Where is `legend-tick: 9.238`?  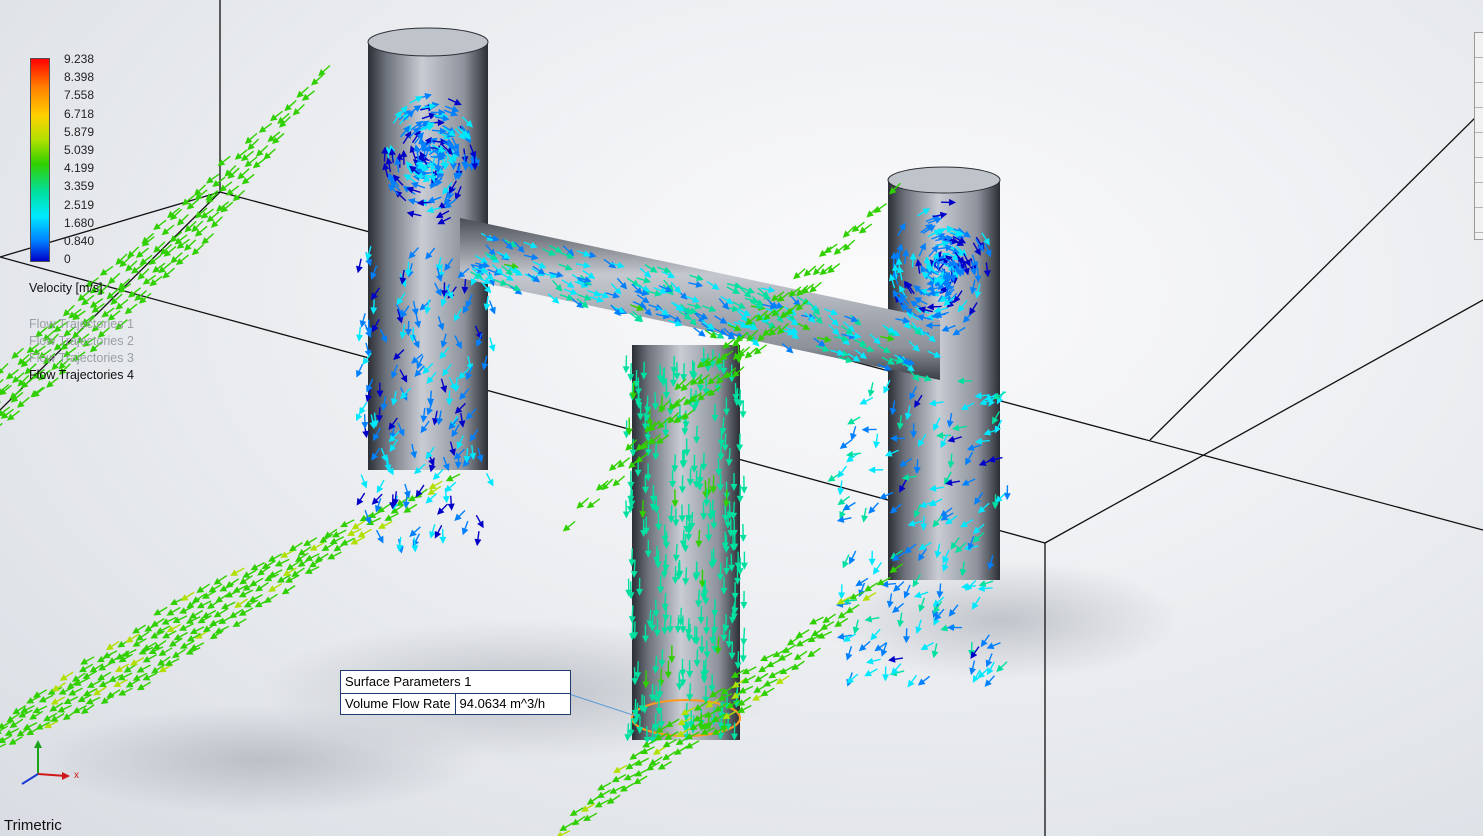
legend-tick: 9.238 is located at coordinates (79, 59).